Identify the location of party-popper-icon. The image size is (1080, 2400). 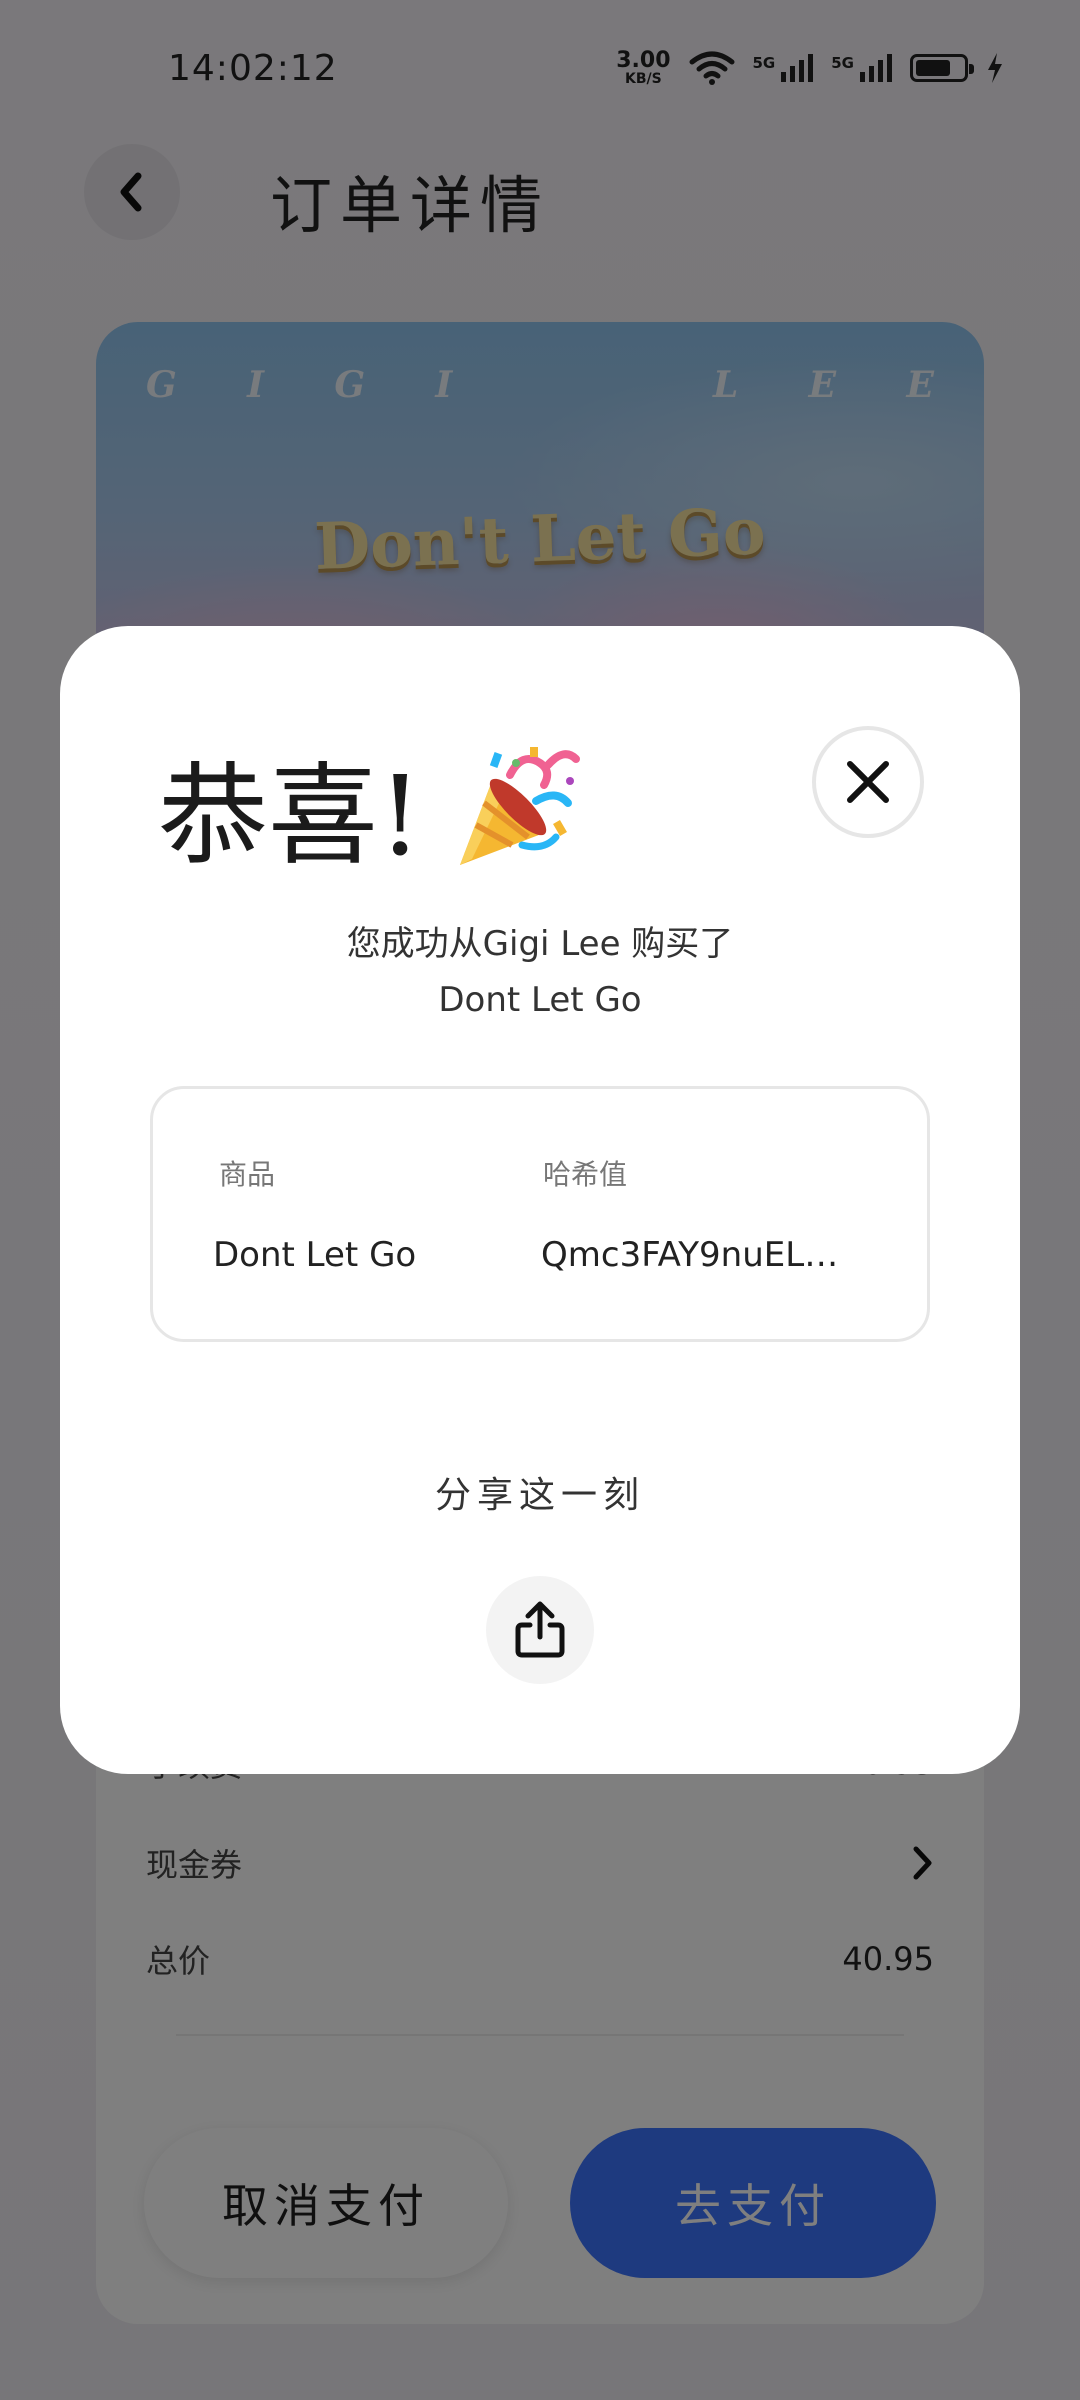
(520, 806).